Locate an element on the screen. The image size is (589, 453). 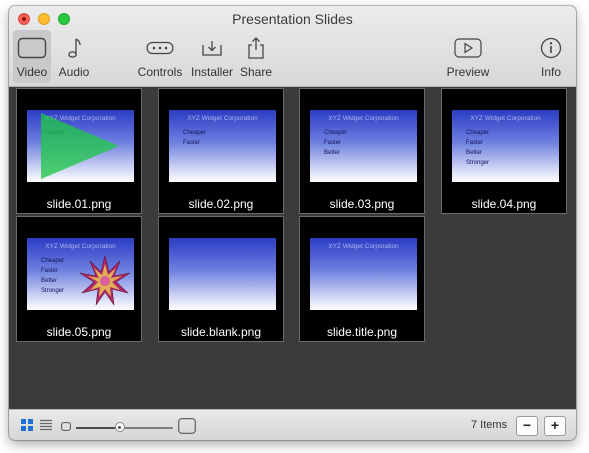
share-icon is located at coordinates (256, 48).